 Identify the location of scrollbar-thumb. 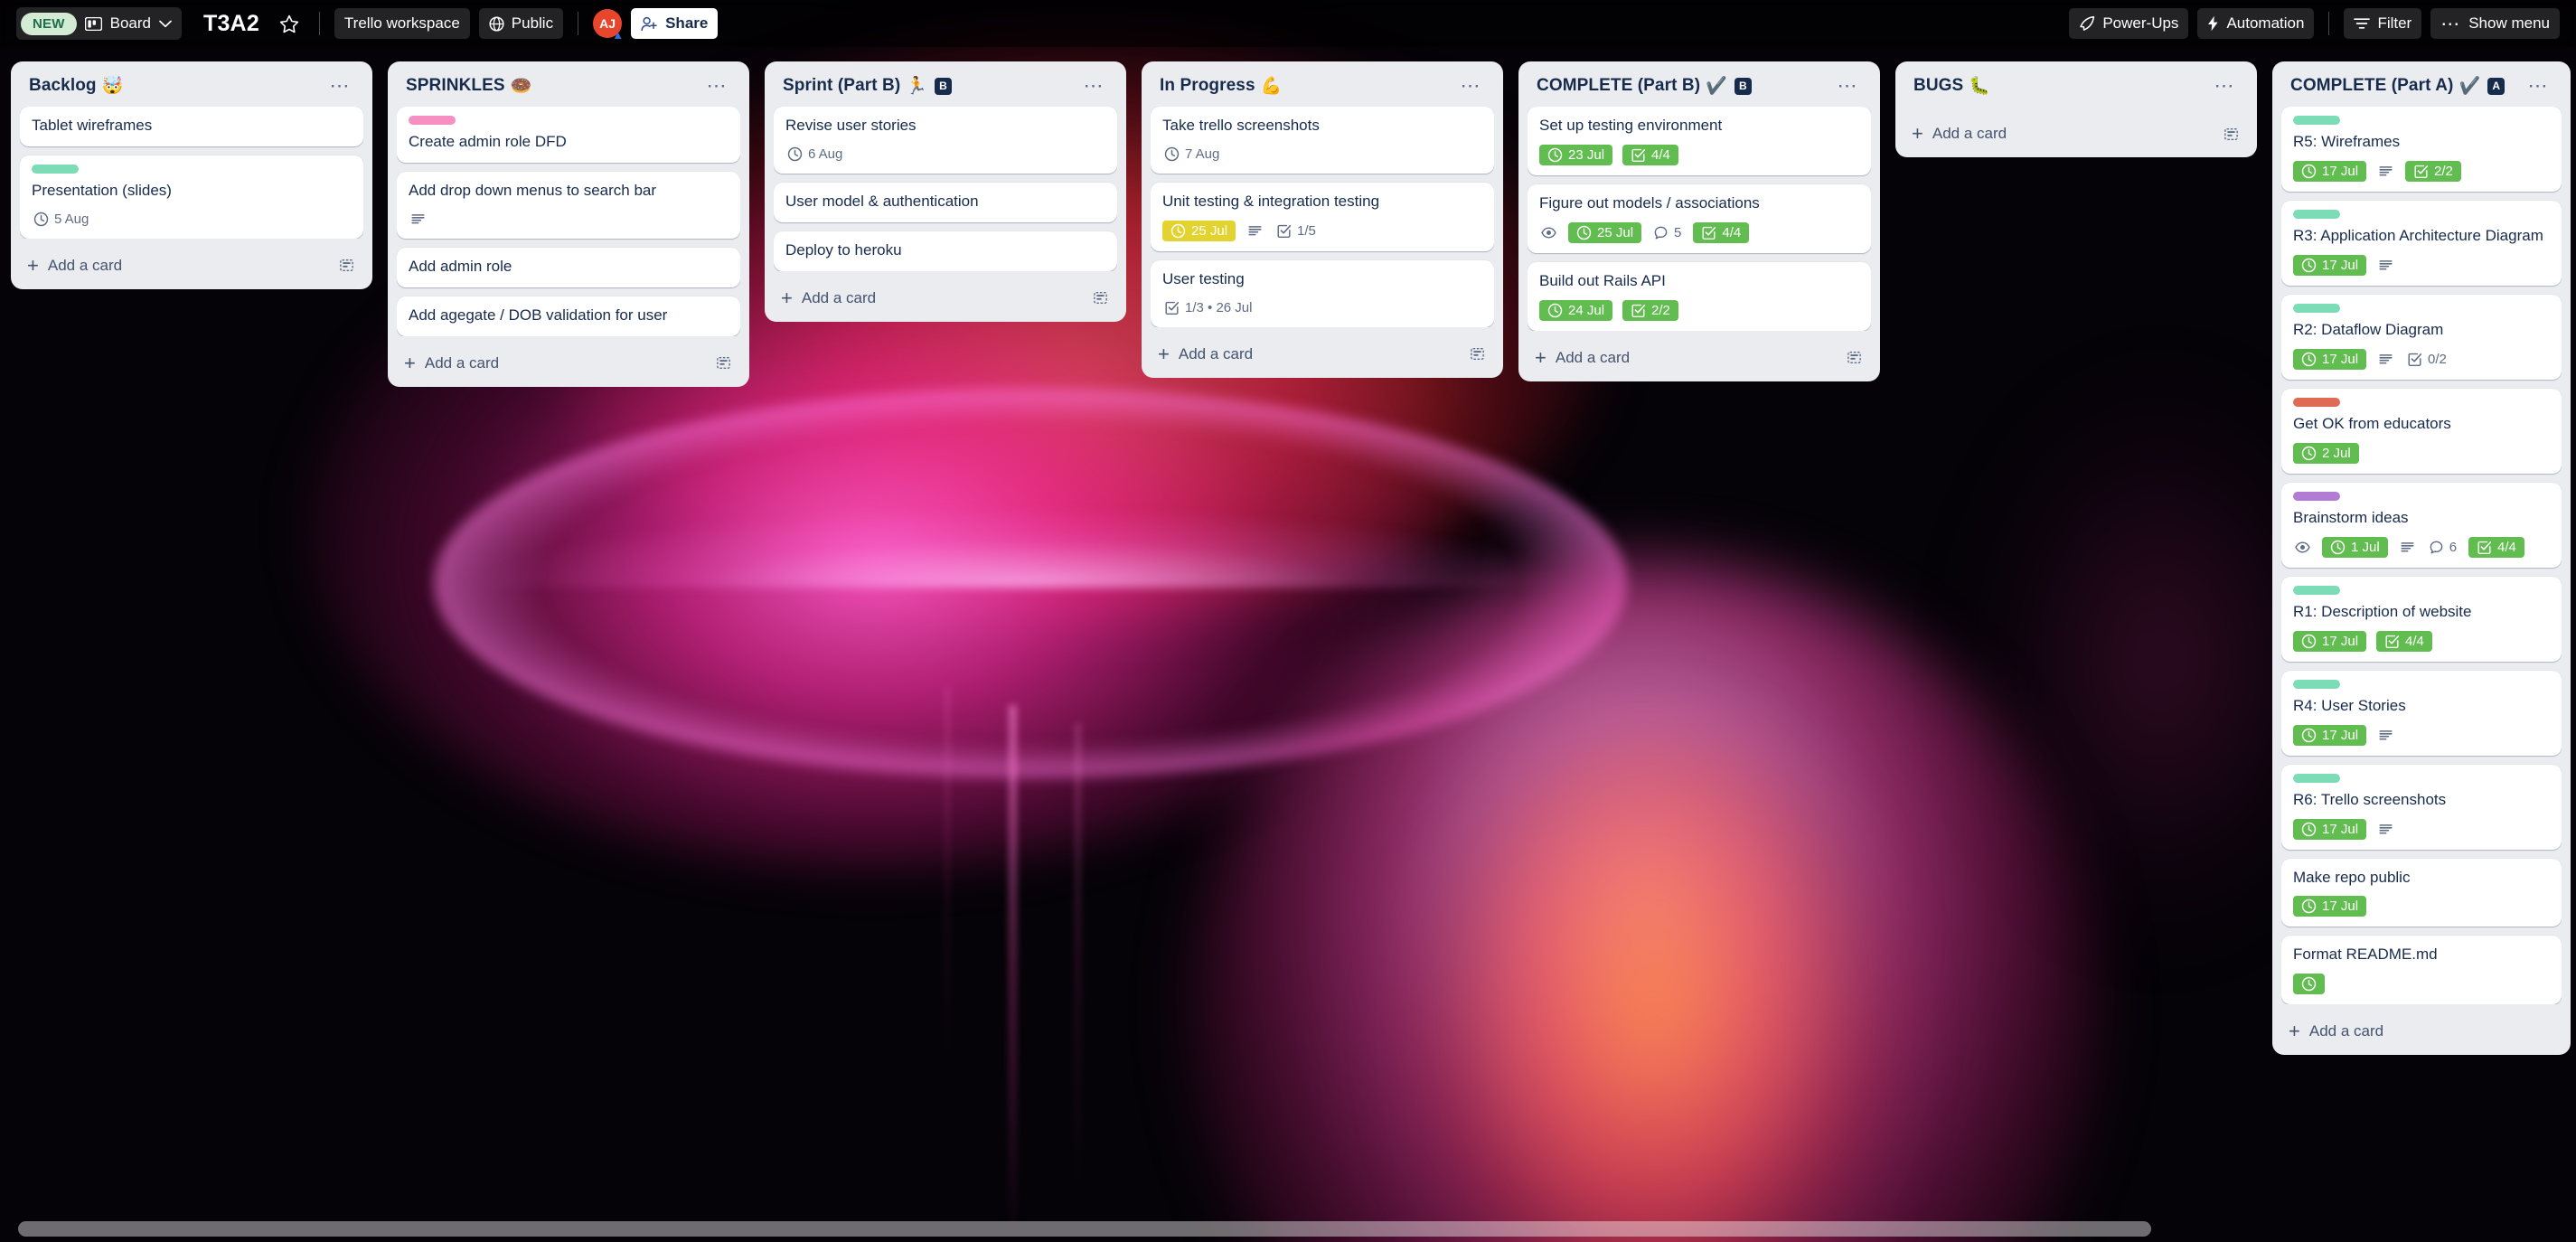
(1085, 1229).